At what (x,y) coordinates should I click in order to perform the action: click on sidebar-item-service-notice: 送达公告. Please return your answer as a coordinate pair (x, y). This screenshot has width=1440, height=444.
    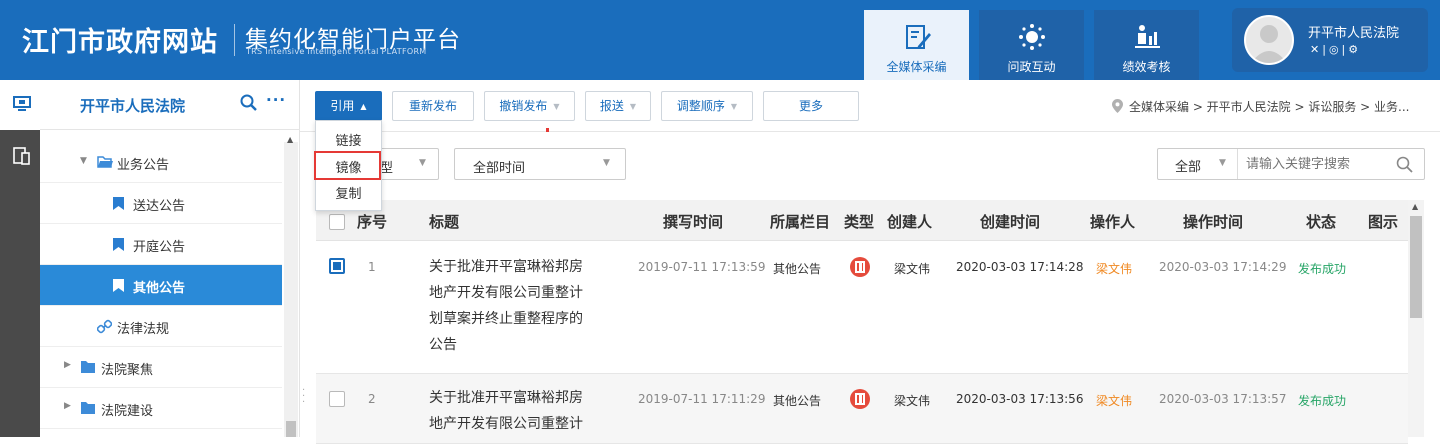
    Looking at the image, I should click on (161, 203).